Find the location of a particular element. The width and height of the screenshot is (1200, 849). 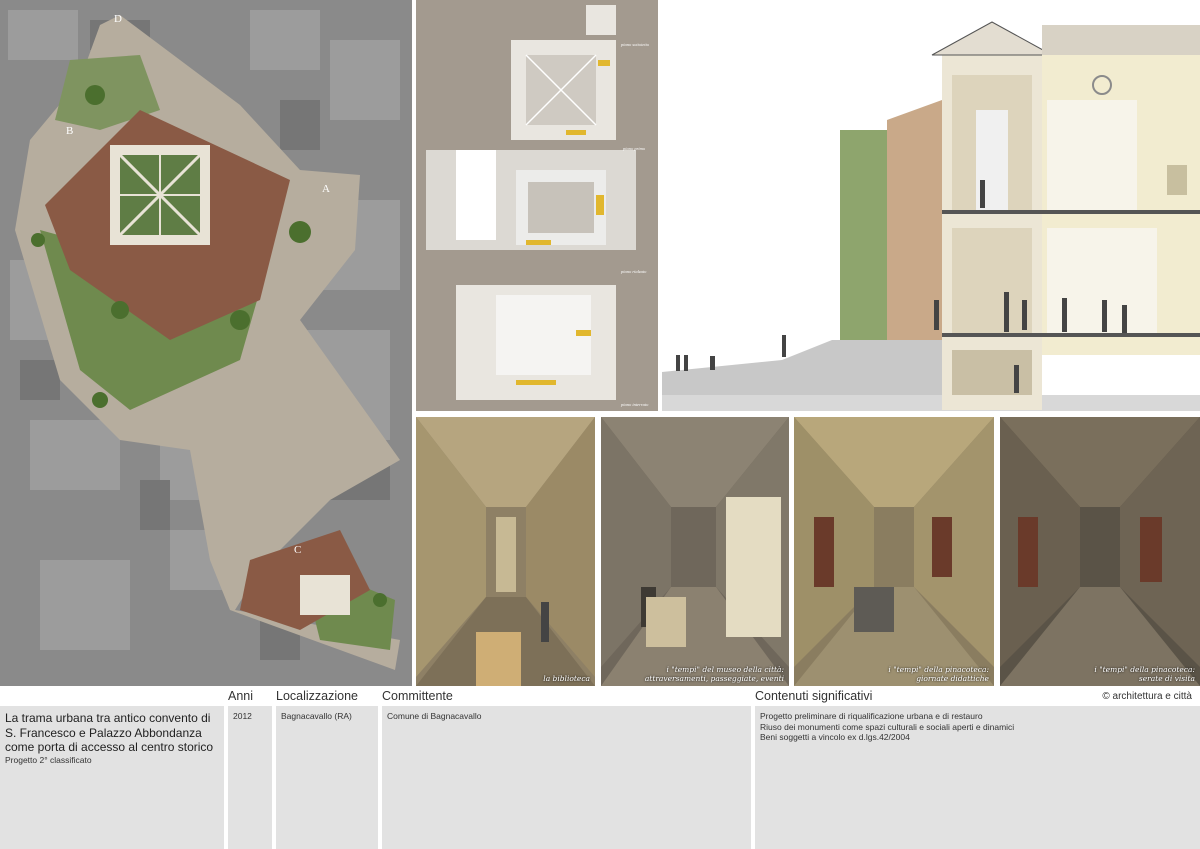

copyright-label: © architettura e città is located at coordinates (1147, 696).